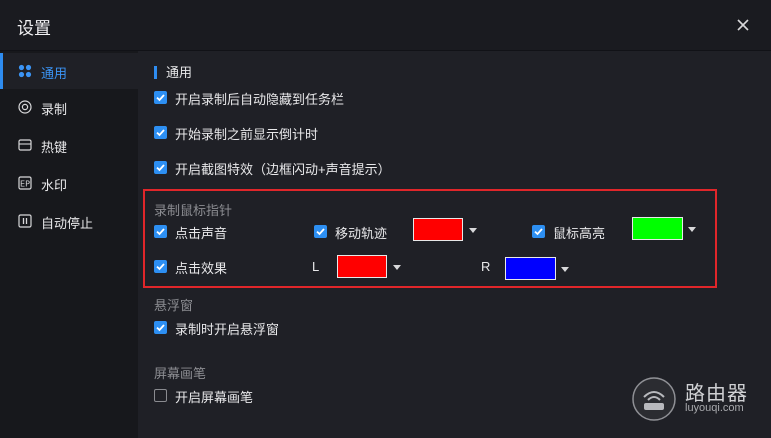 The image size is (771, 438). What do you see at coordinates (69, 145) in the screenshot?
I see `sidebar-item-hotkey: 热键` at bounding box center [69, 145].